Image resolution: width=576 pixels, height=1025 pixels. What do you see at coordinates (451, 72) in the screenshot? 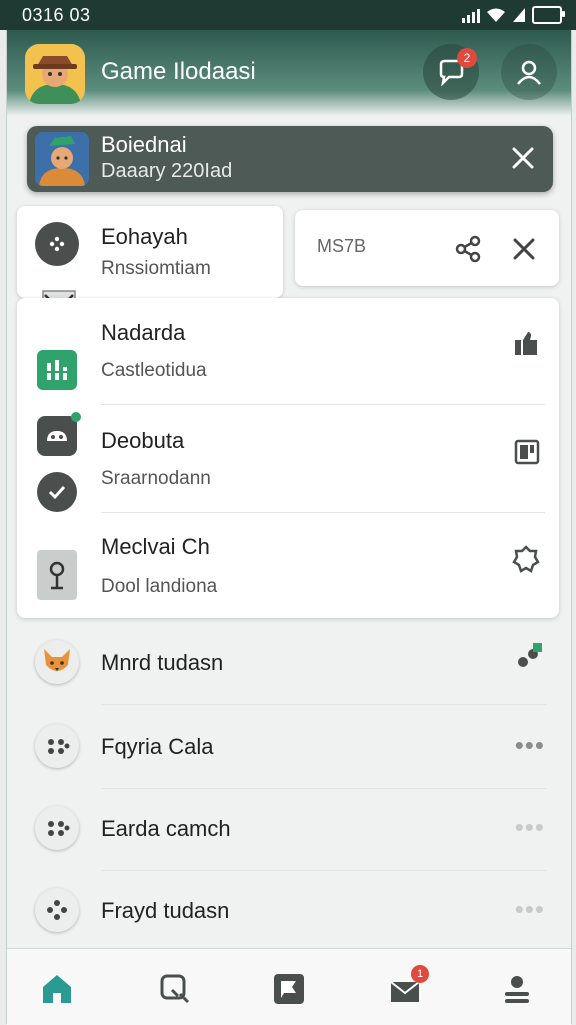
I see `chat-button: 2` at bounding box center [451, 72].